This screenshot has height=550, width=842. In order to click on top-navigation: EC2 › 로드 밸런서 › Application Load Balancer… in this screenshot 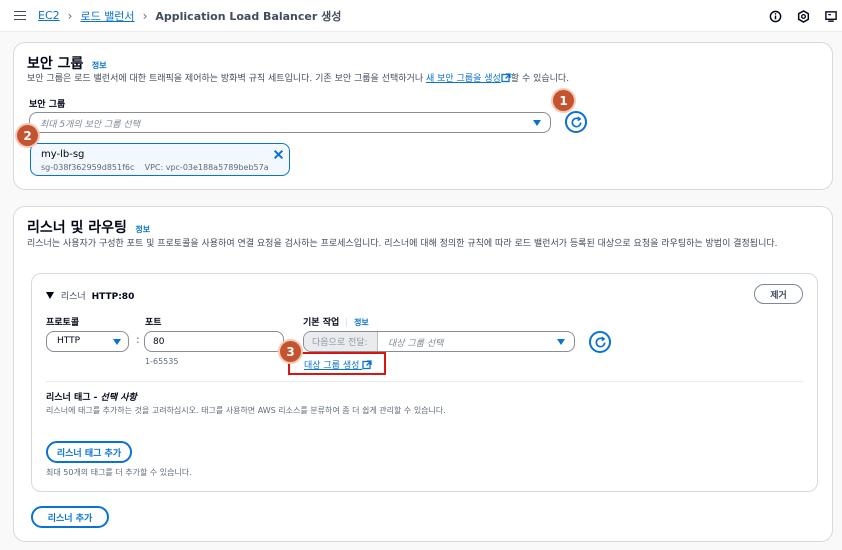, I will do `click(421, 16)`.